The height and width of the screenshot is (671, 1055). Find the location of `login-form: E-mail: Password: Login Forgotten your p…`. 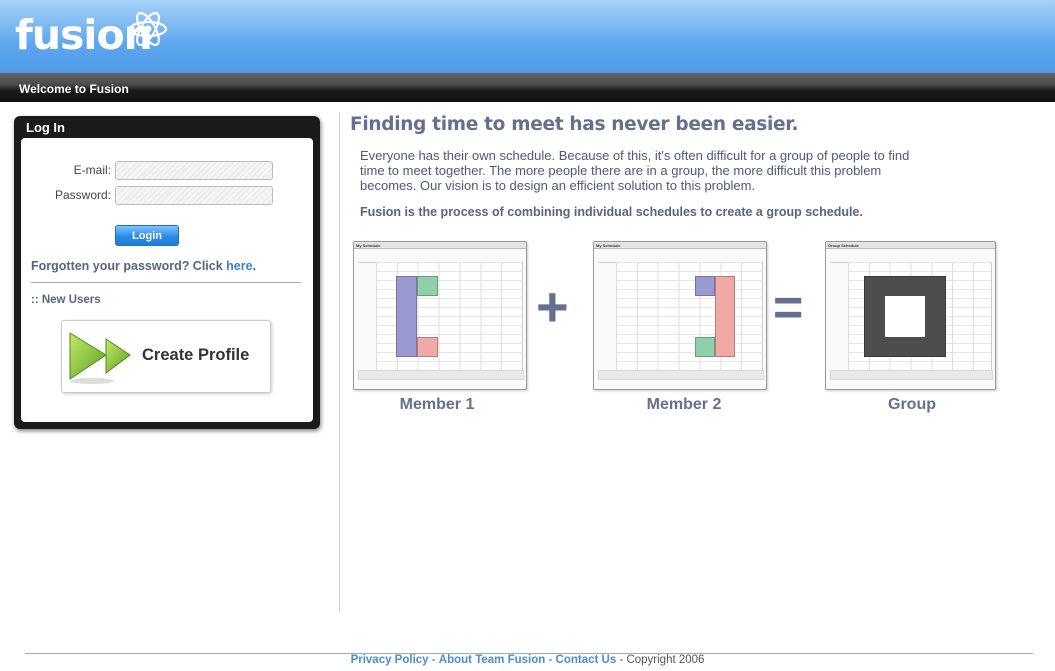

login-form: E-mail: Password: Login Forgotten your p… is located at coordinates (167, 280).